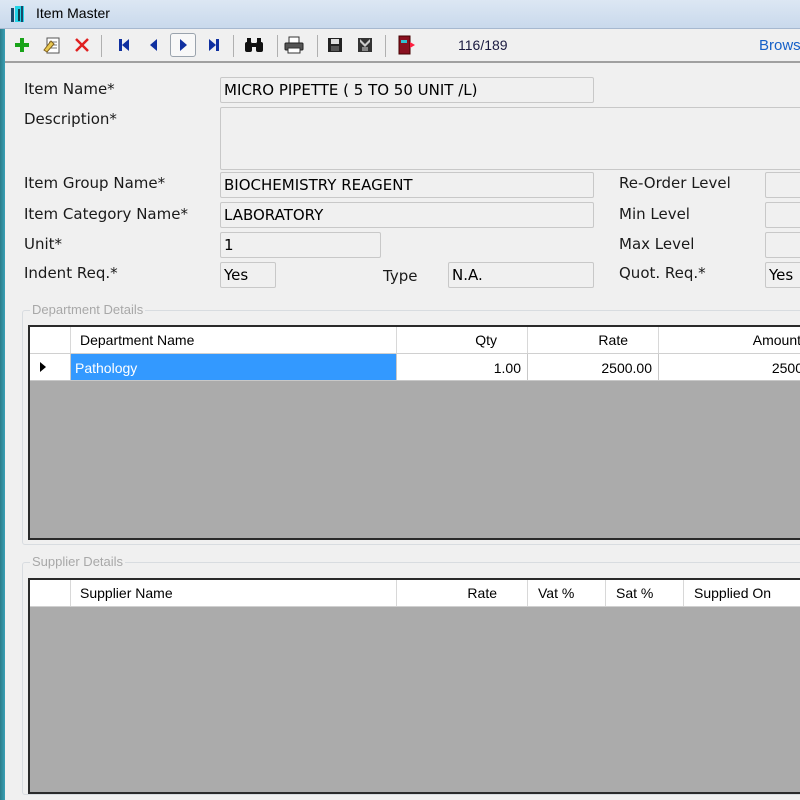  What do you see at coordinates (782, 245) in the screenshot?
I see `max-level-field` at bounding box center [782, 245].